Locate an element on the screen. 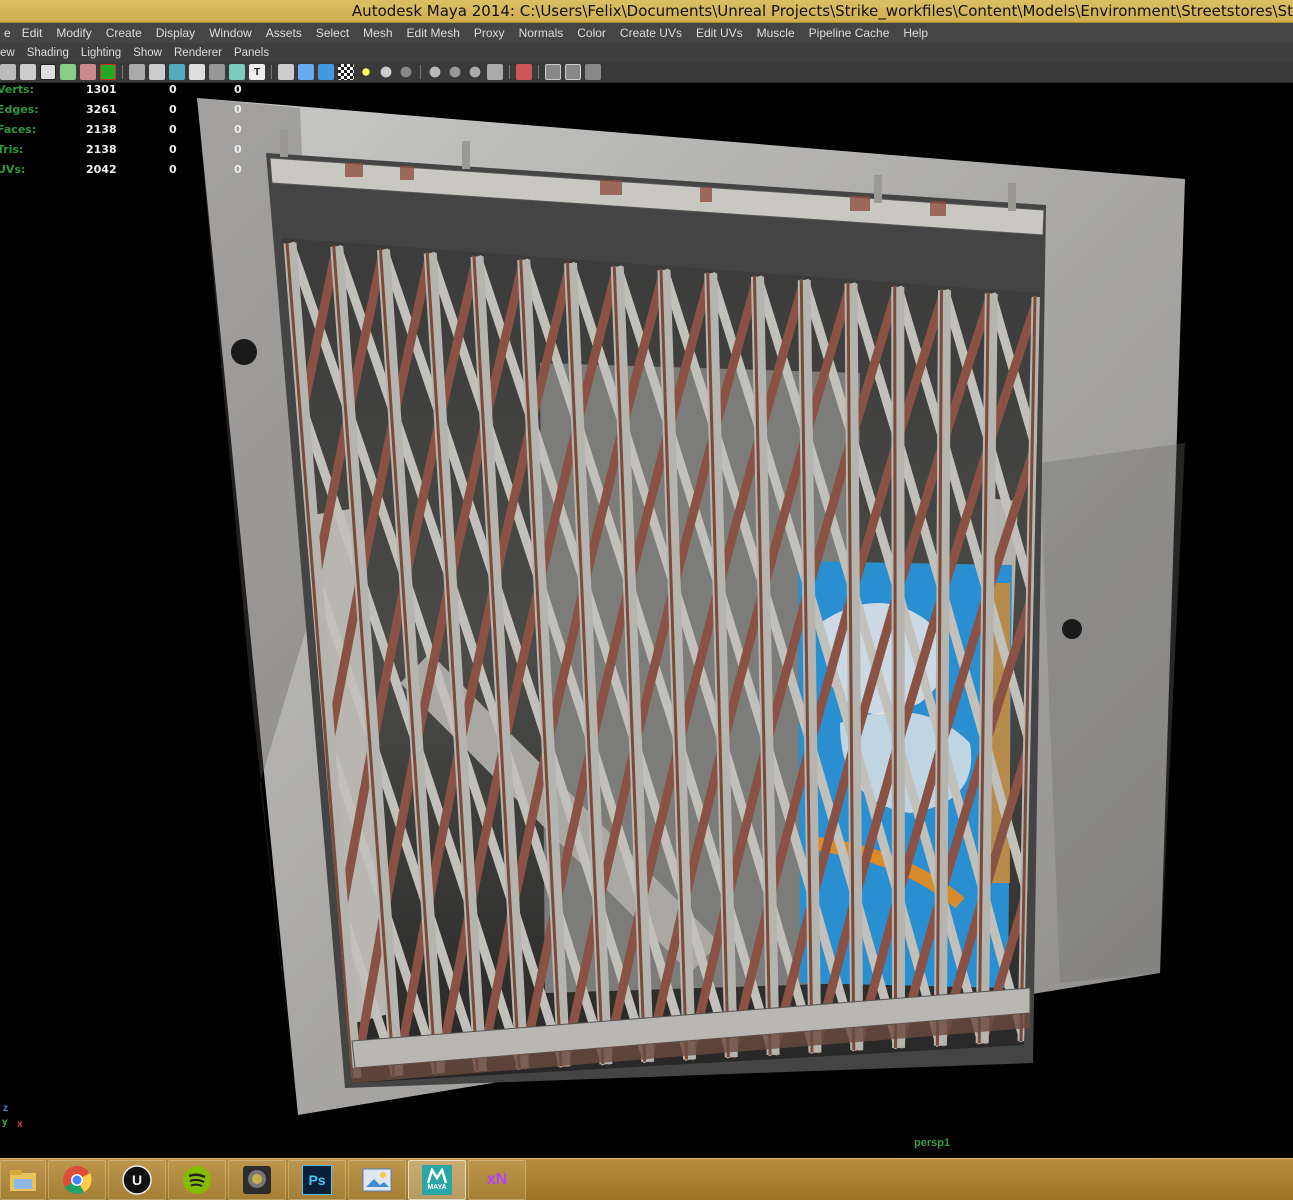  smooth-shade-icon is located at coordinates (157, 72).